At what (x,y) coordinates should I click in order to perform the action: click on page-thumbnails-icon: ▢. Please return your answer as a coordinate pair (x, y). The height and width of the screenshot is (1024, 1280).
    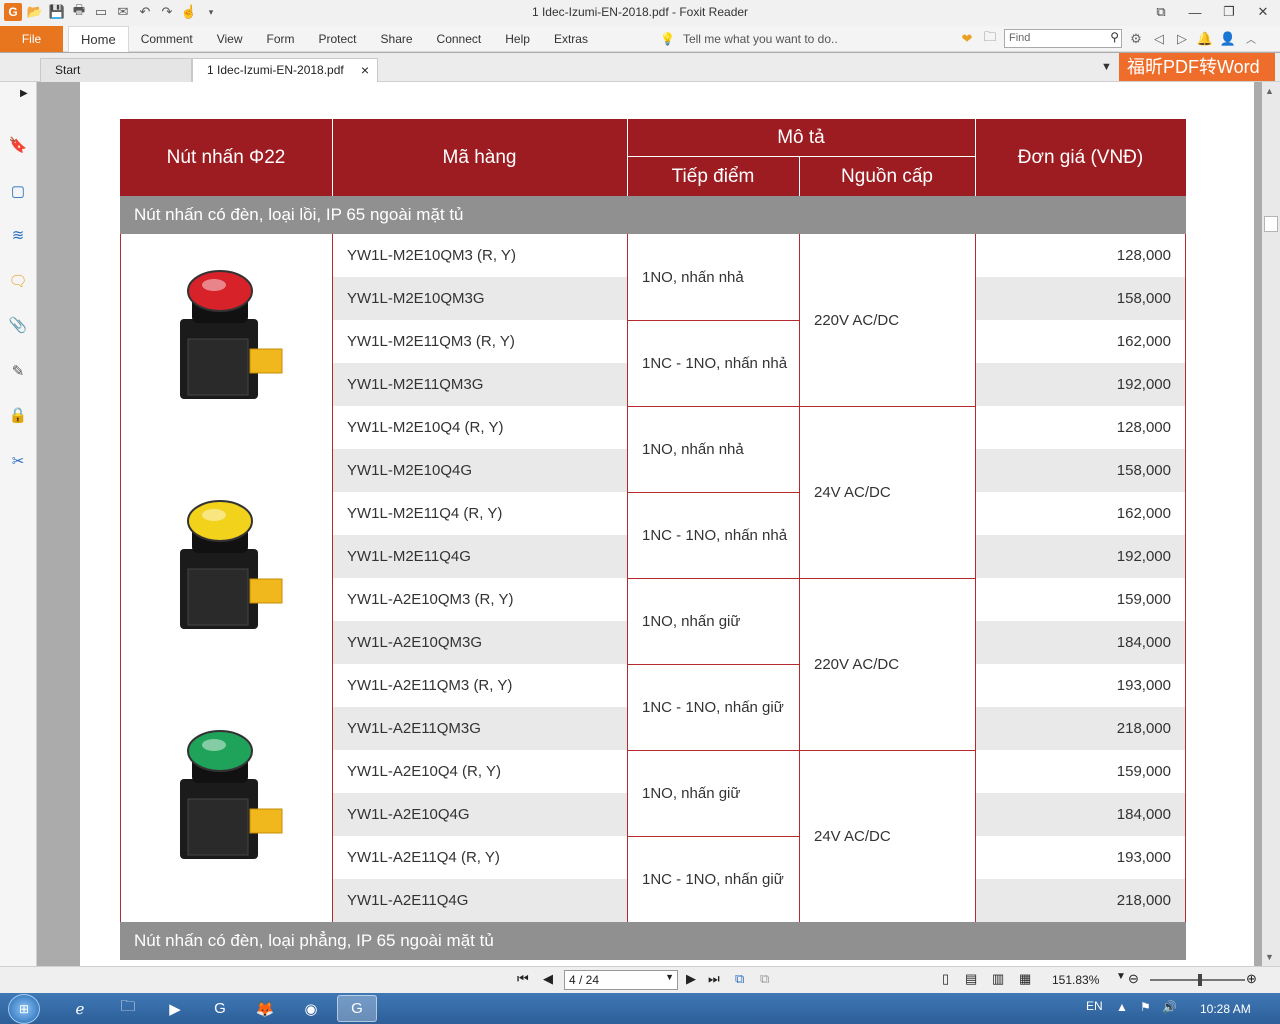
    Looking at the image, I should click on (18, 191).